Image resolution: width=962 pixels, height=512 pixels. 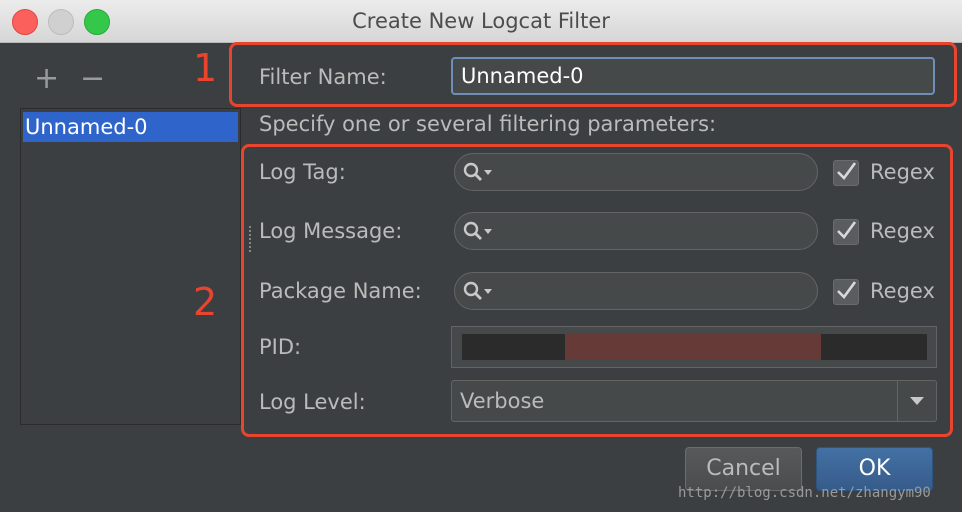 I want to click on window-title: Create New Logcat Filter, so click(x=481, y=21).